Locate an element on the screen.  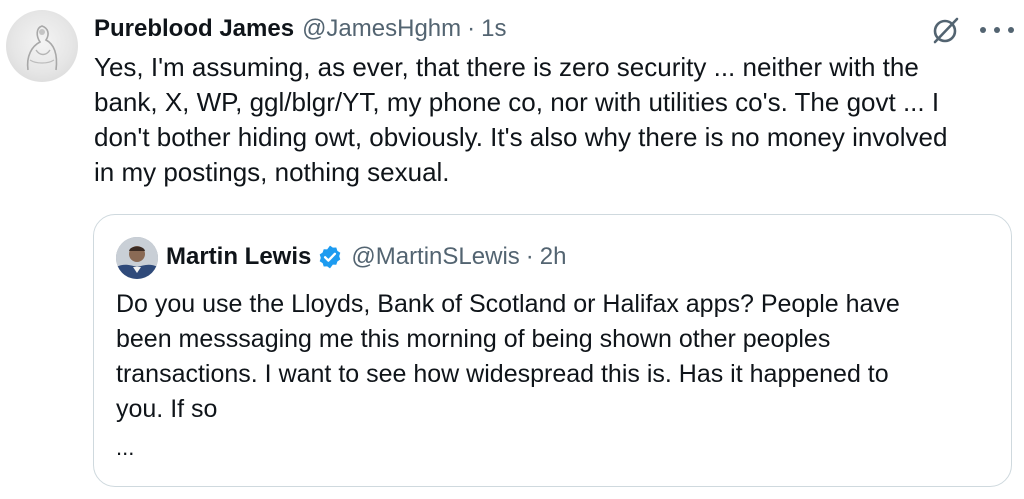
avatar-image is located at coordinates (42, 48).